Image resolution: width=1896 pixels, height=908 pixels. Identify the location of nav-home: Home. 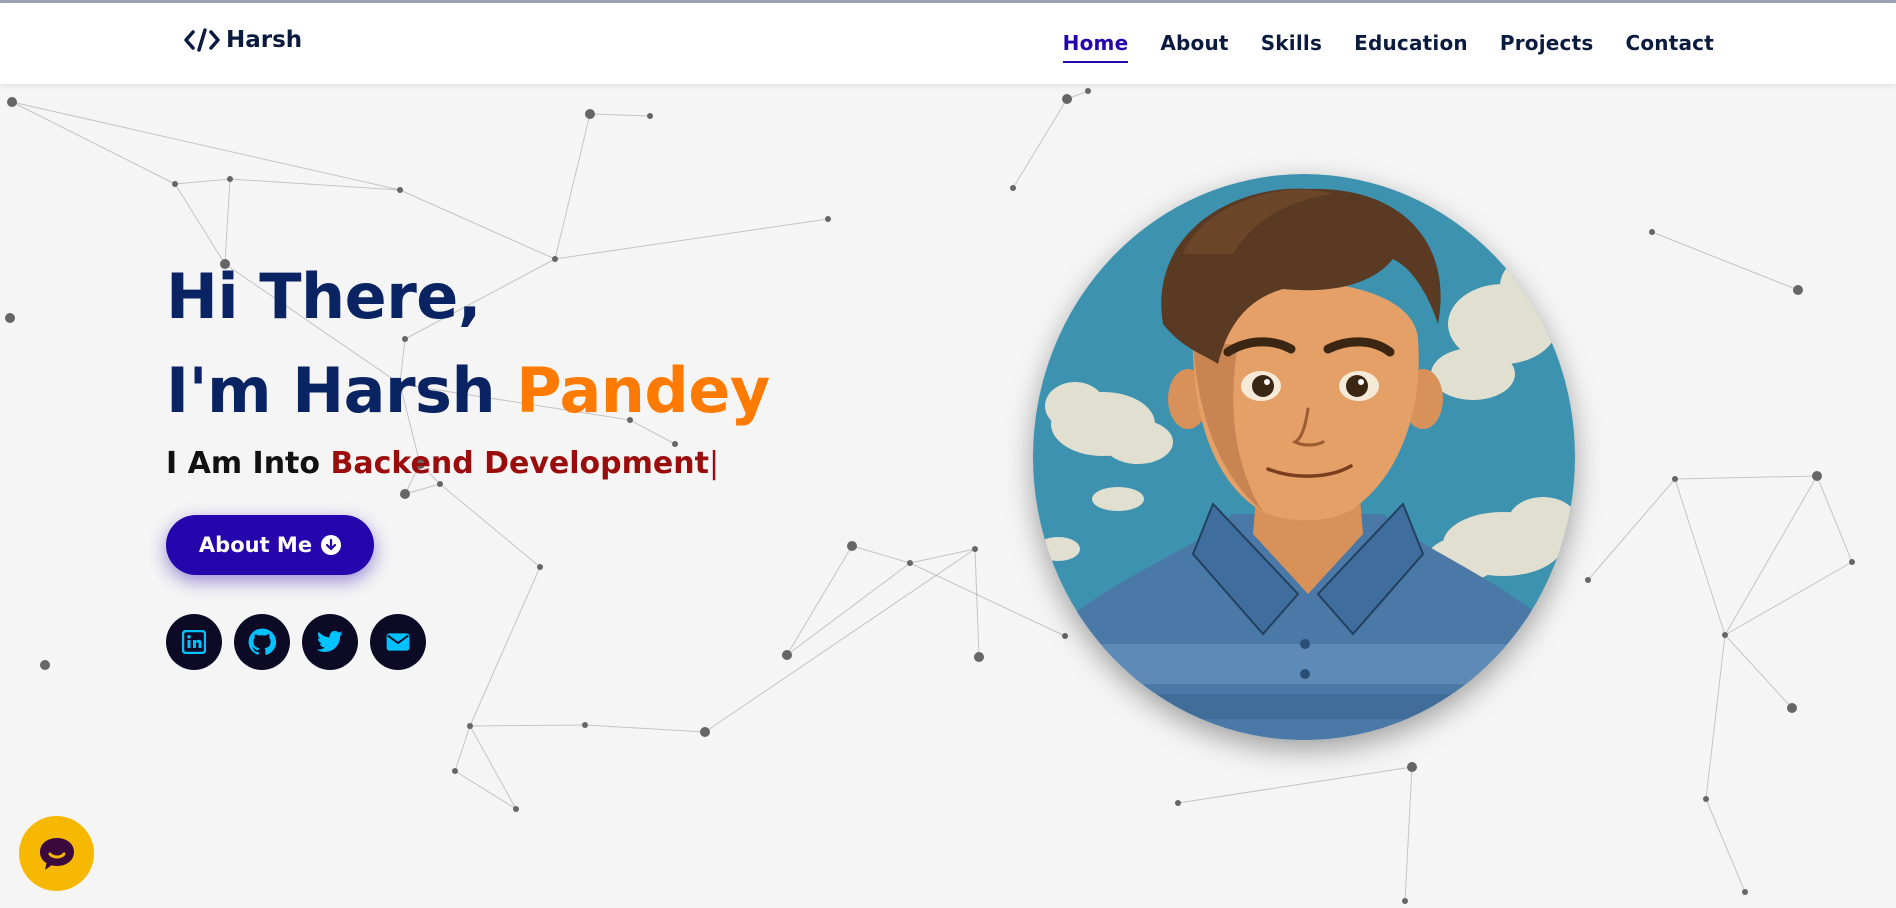
(1095, 47).